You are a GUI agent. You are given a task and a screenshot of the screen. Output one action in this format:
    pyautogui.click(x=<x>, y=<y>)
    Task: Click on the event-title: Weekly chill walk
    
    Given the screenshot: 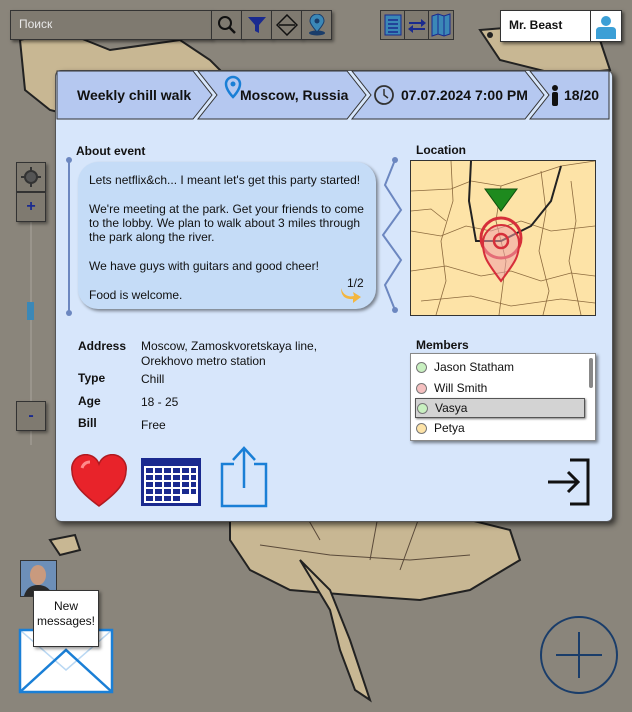 What is the action you would take?
    pyautogui.click(x=134, y=95)
    